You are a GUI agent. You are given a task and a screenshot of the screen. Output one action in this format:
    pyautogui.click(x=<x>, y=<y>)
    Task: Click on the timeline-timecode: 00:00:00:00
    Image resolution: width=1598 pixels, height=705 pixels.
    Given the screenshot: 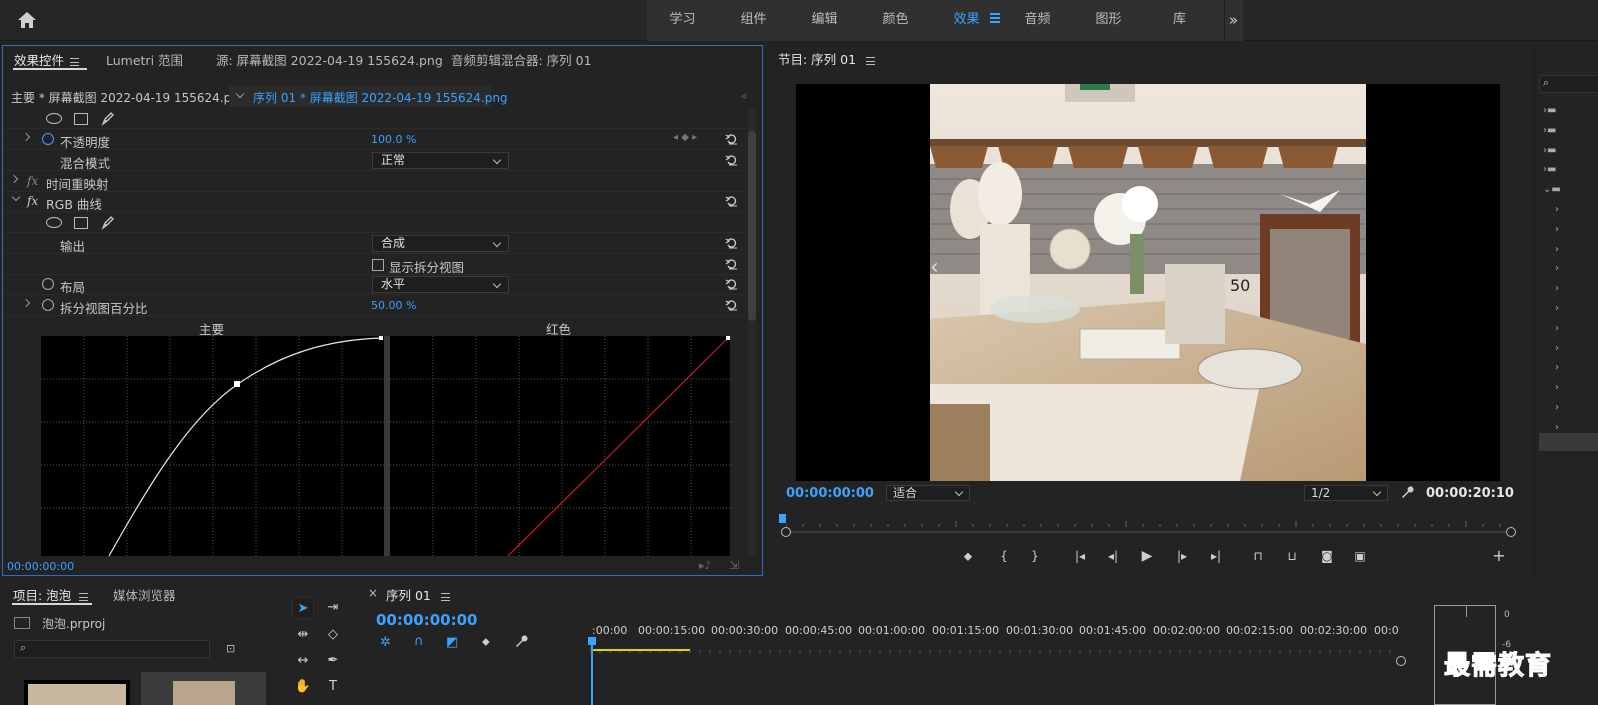 What is the action you would take?
    pyautogui.click(x=427, y=620)
    